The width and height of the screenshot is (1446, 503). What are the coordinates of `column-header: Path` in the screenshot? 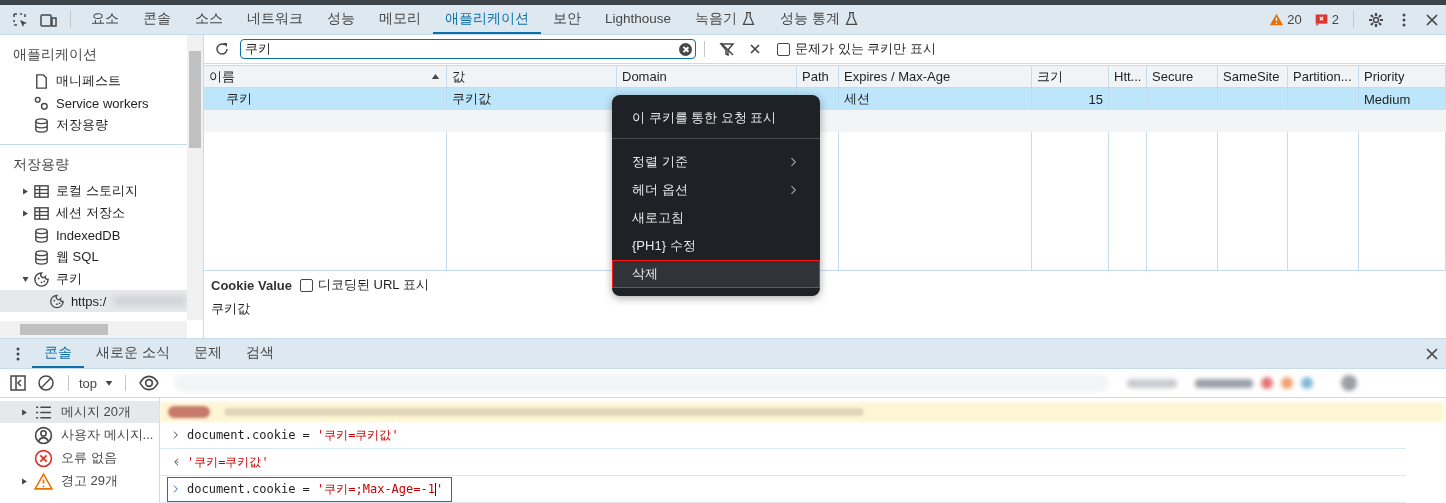 It's located at (818, 77).